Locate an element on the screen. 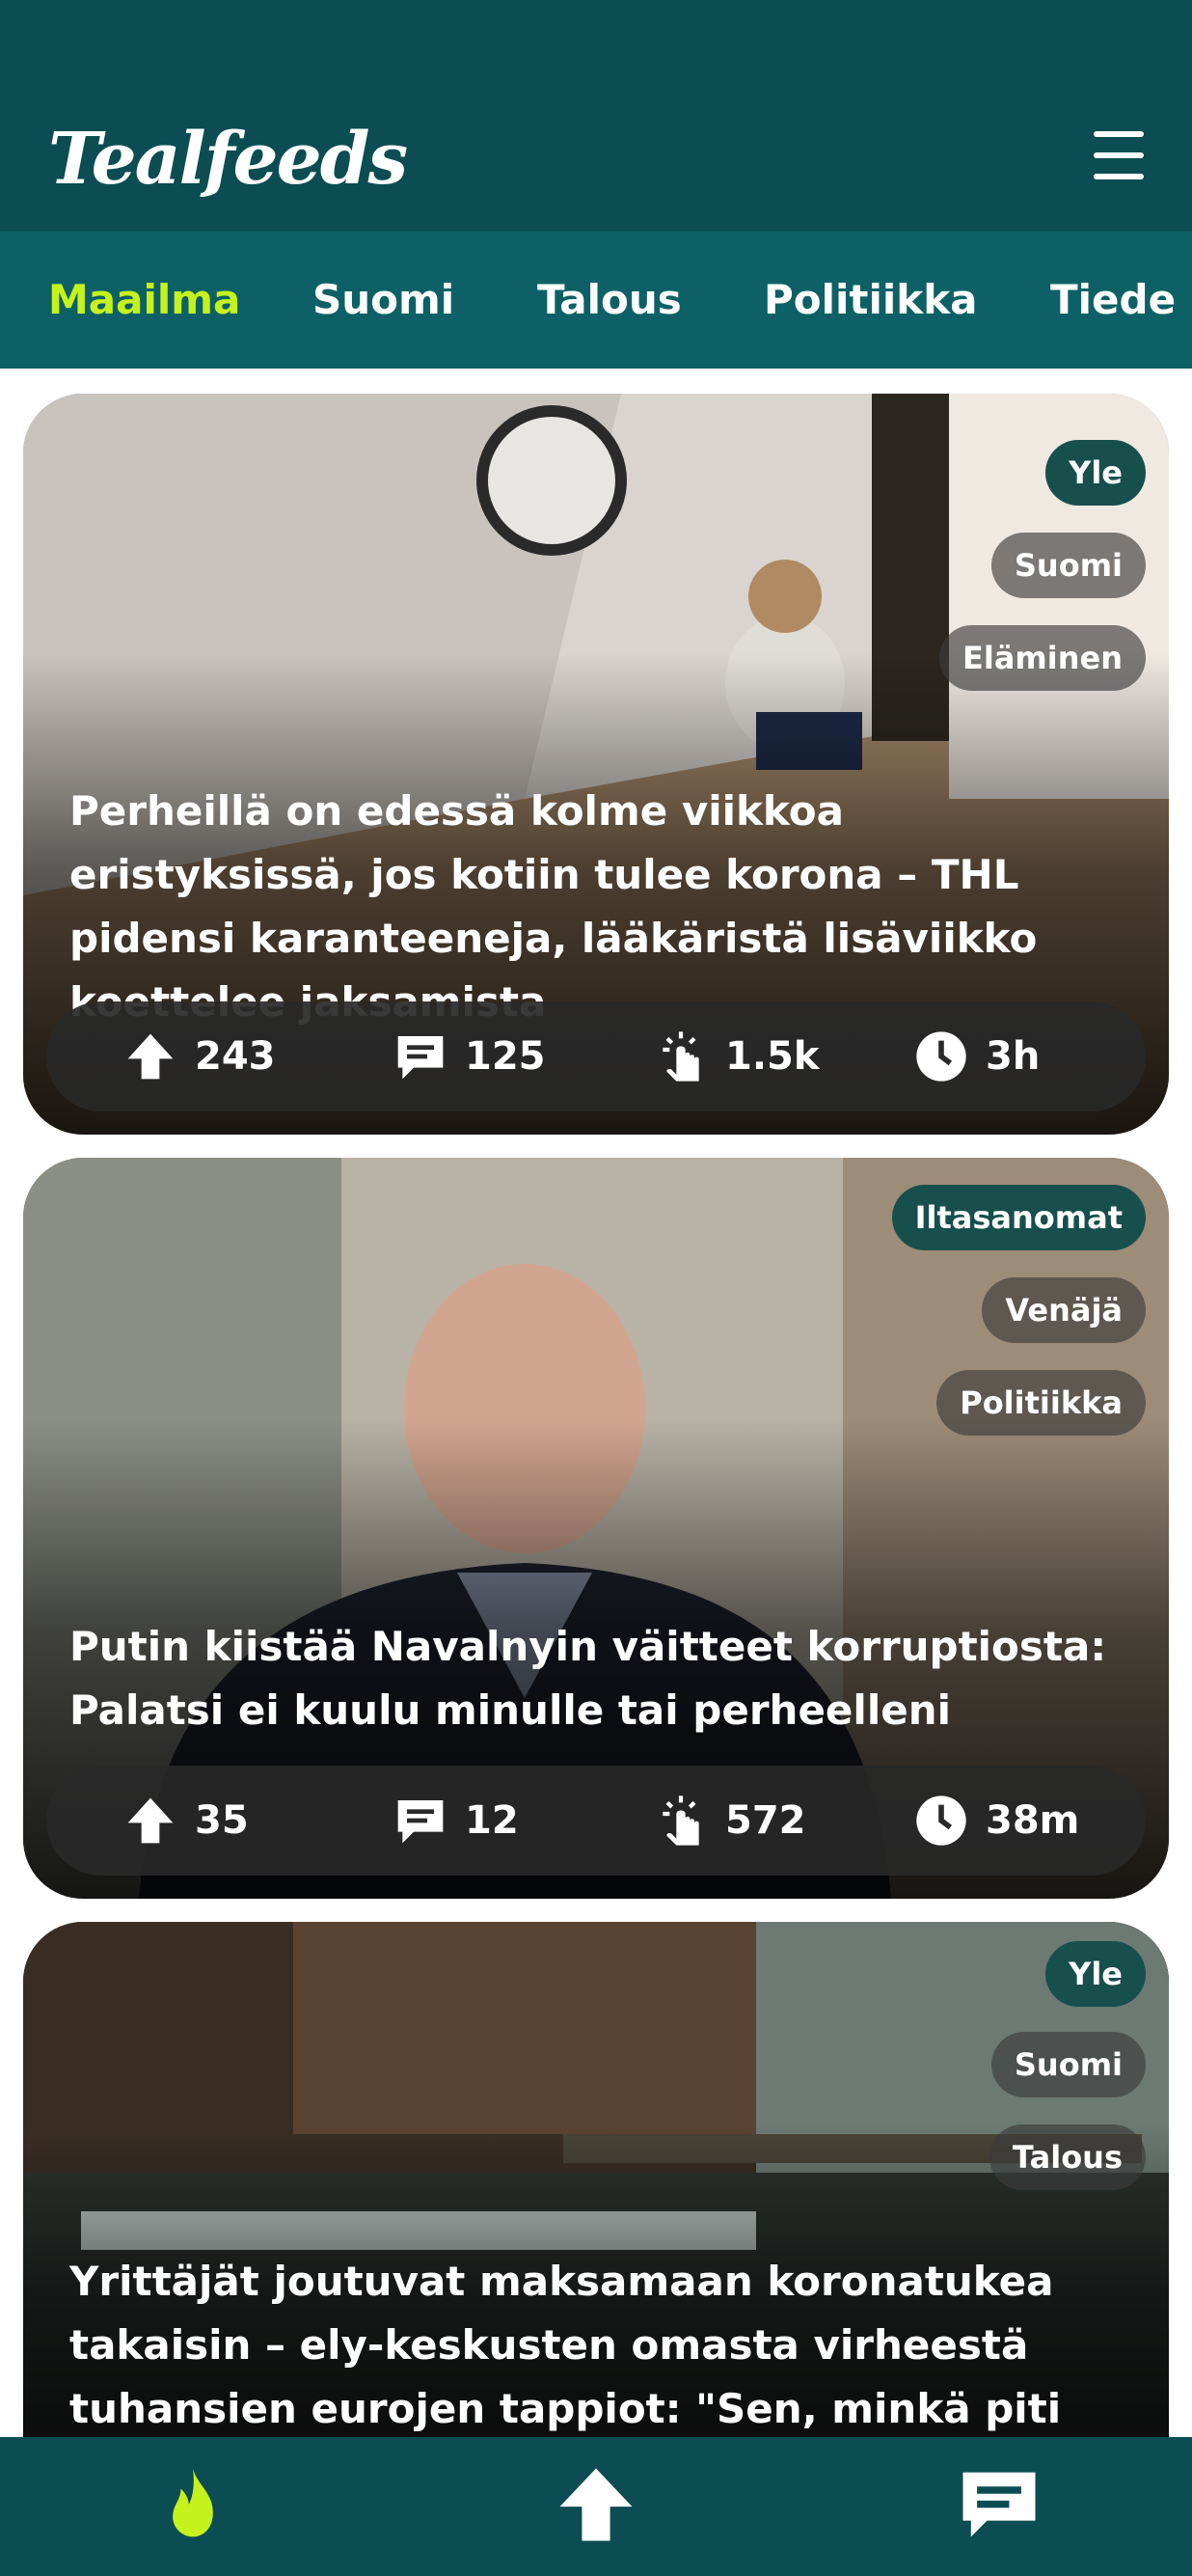 The height and width of the screenshot is (2576, 1192). tab-tiede: Tiede is located at coordinates (1113, 301).